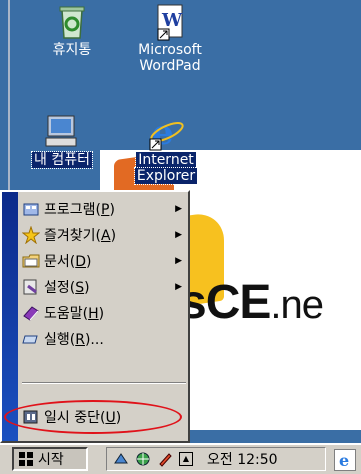  Describe the element at coordinates (31, 261) in the screenshot. I see `documents-icon` at that location.